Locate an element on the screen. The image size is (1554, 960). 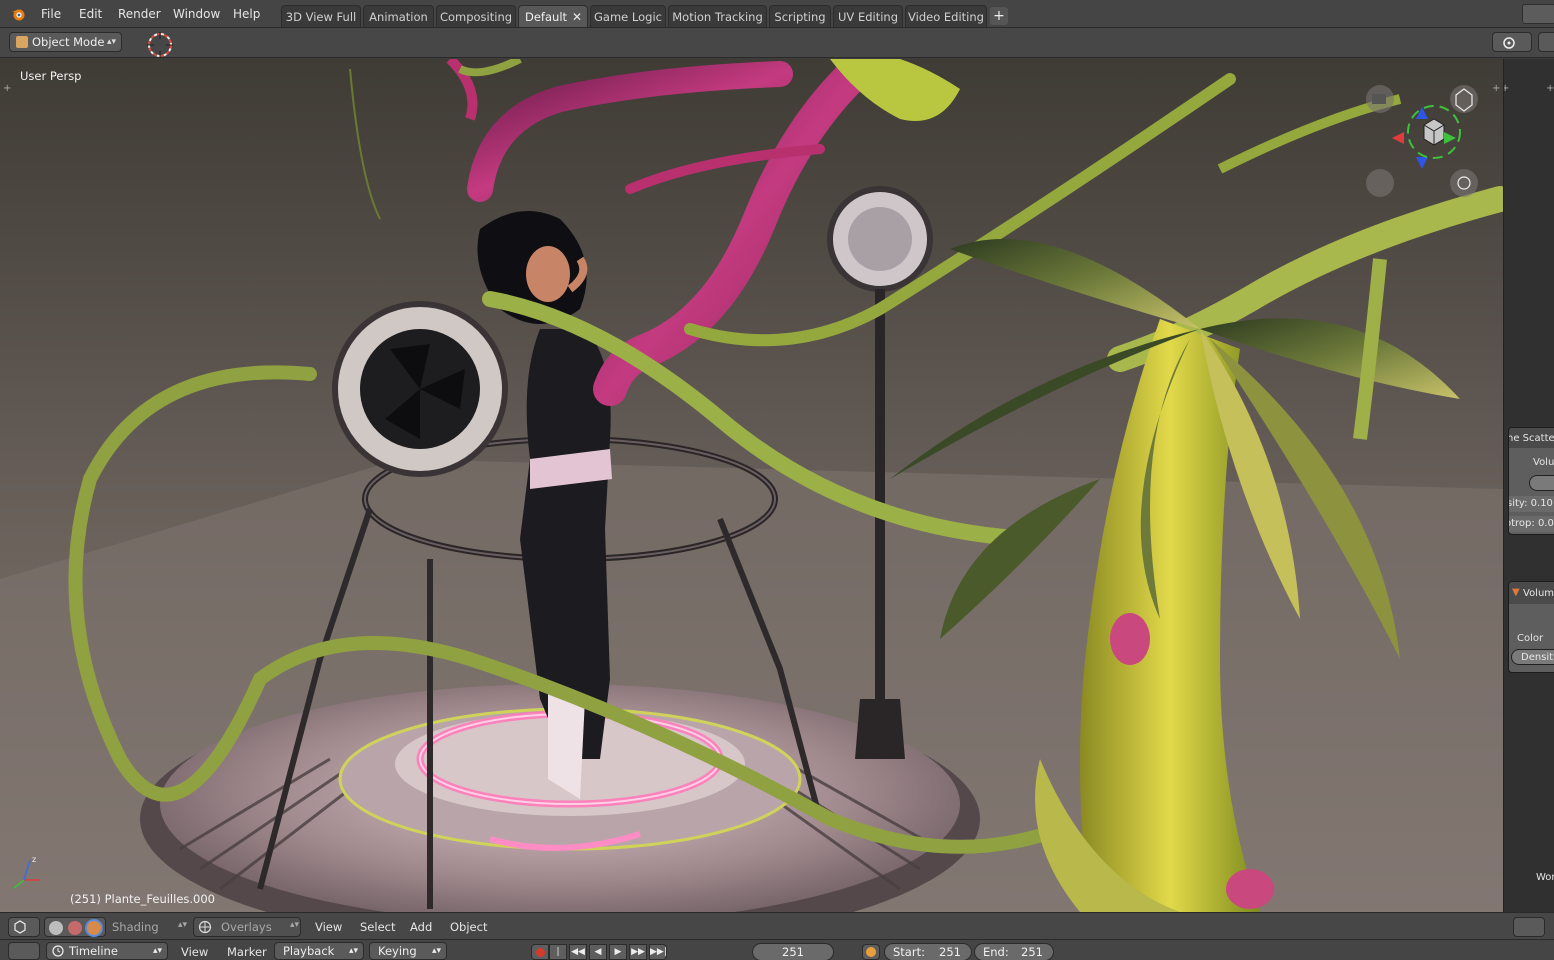
node-editor-type-select is located at coordinates (1529, 927).